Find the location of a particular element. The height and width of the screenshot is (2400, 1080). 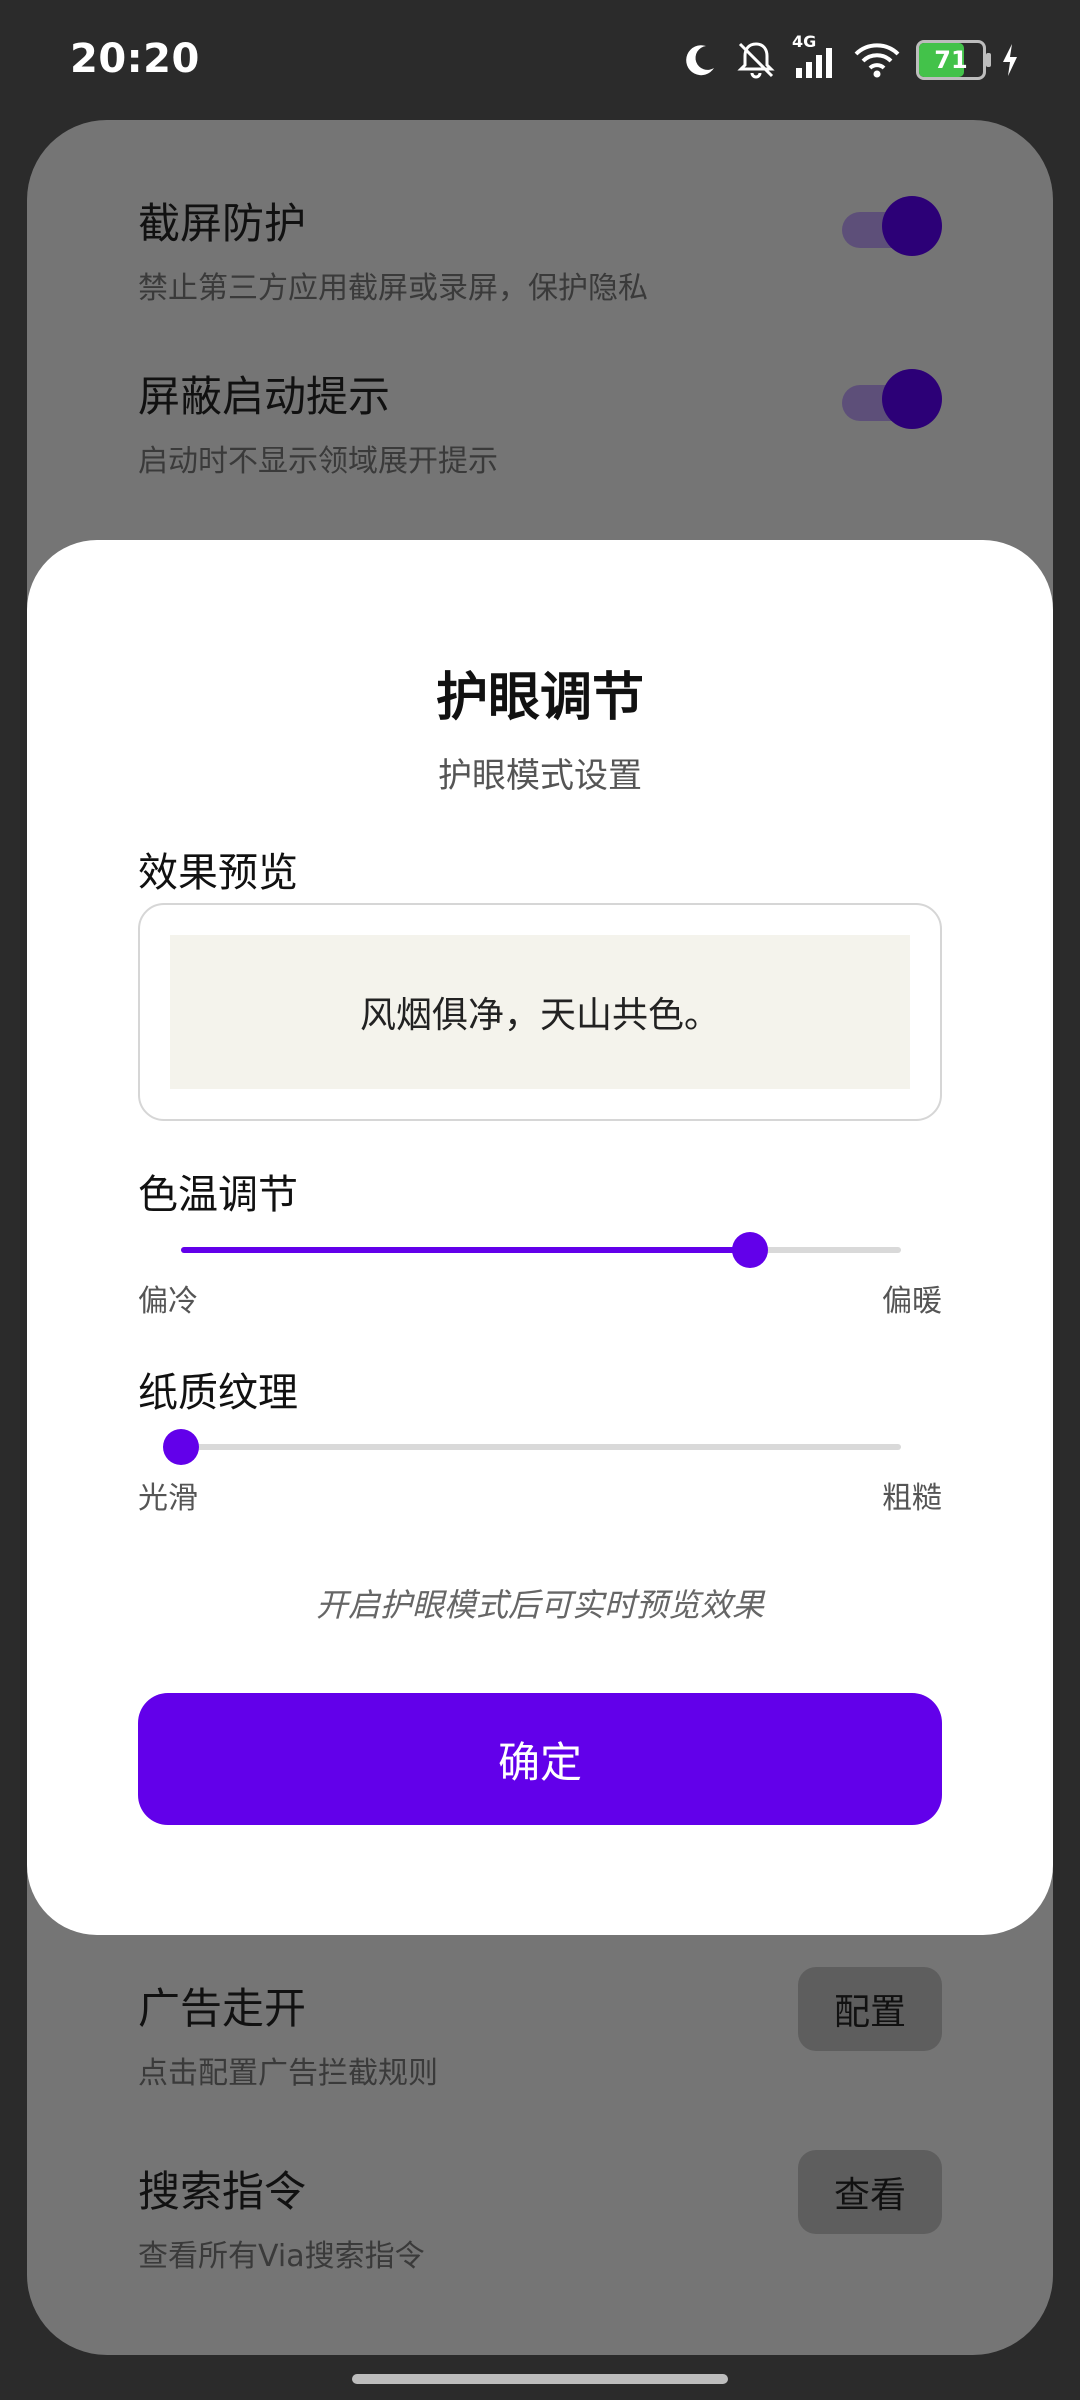

preview-hint: 开启护眼模式后可实时预览效果 is located at coordinates (539, 1605).